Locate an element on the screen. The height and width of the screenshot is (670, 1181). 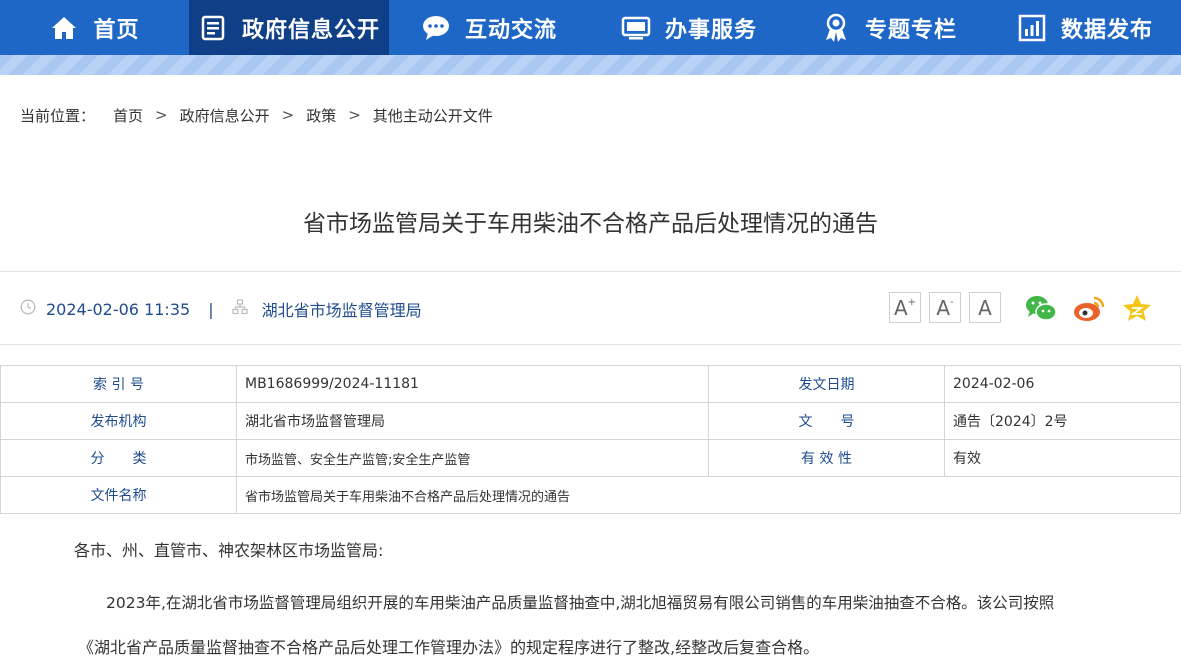
nav-item-home: 首页 is located at coordinates (94, 27).